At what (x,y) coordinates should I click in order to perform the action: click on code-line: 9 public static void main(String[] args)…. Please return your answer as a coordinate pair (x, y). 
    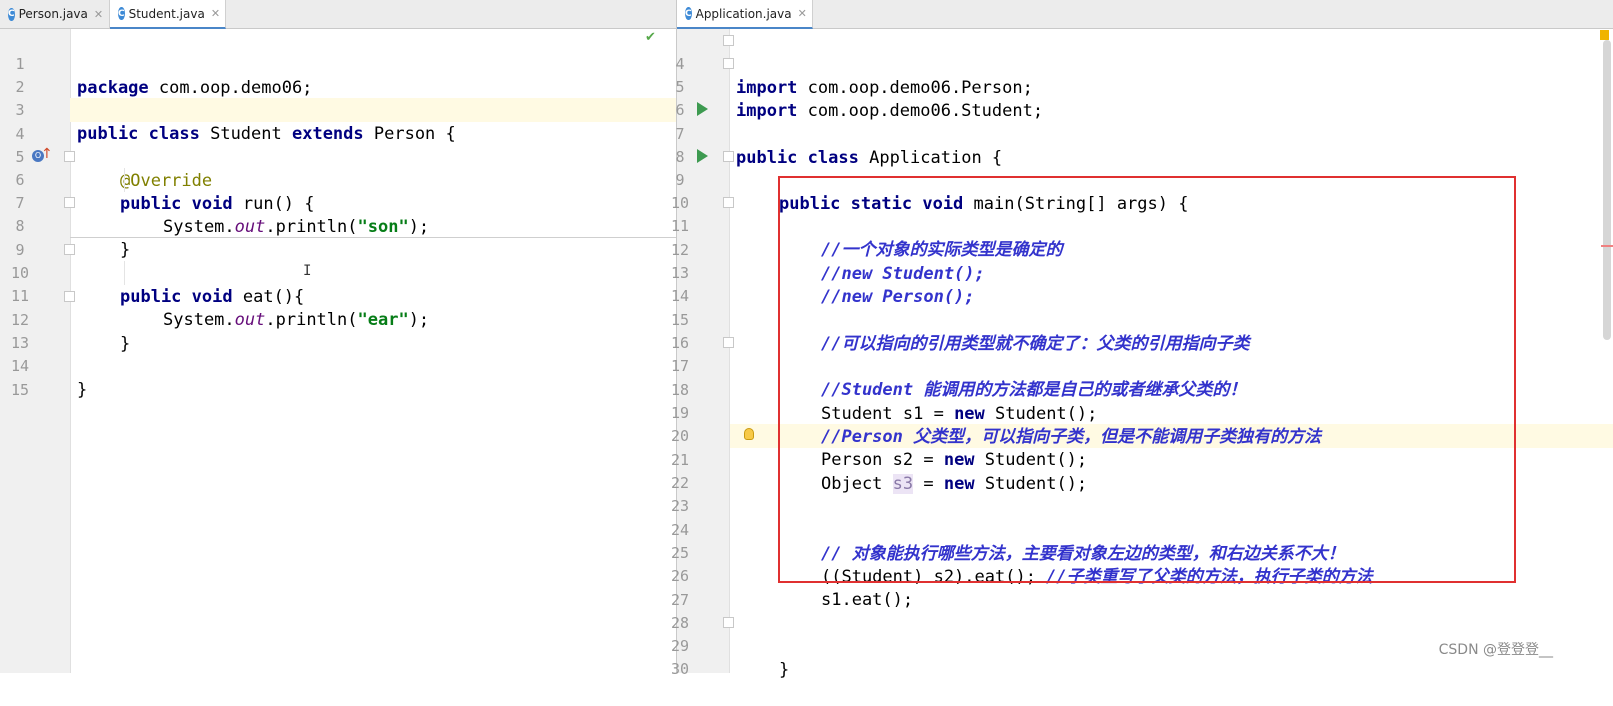
    Looking at the image, I should click on (1136, 179).